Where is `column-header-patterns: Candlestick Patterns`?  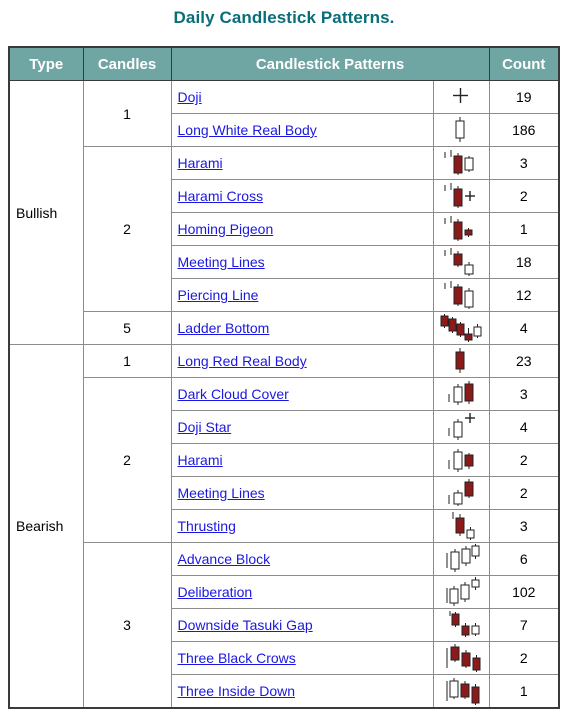
column-header-patterns: Candlestick Patterns is located at coordinates (330, 63).